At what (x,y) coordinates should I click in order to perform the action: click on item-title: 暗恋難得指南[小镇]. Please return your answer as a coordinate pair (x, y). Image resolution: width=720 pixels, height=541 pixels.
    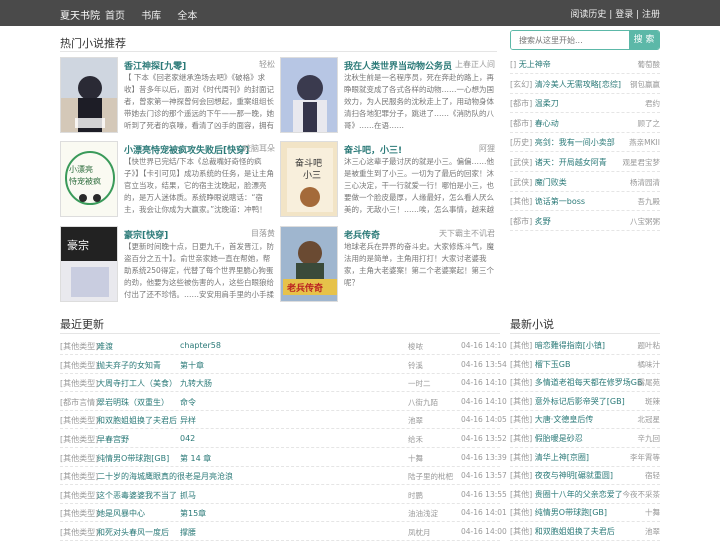
    Looking at the image, I should click on (570, 345).